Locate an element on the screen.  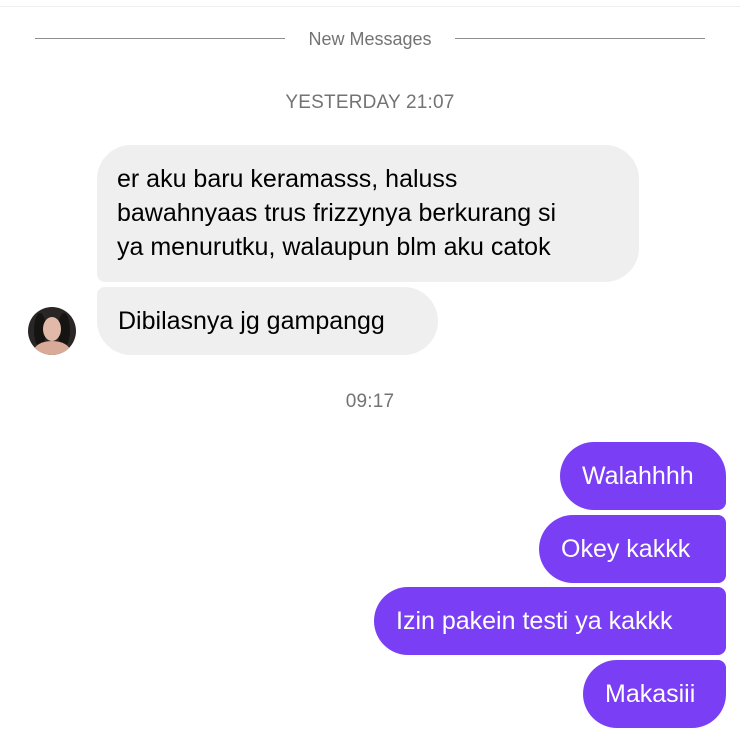
top-border is located at coordinates (370, 6).